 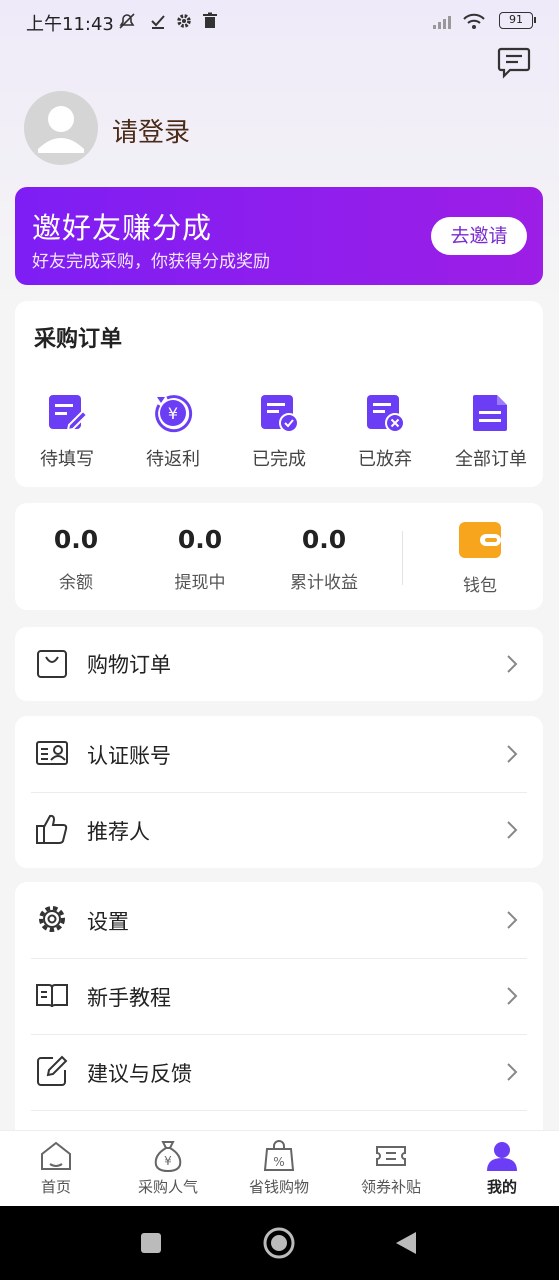 What do you see at coordinates (108, 922) in the screenshot?
I see `settings-label: 设置` at bounding box center [108, 922].